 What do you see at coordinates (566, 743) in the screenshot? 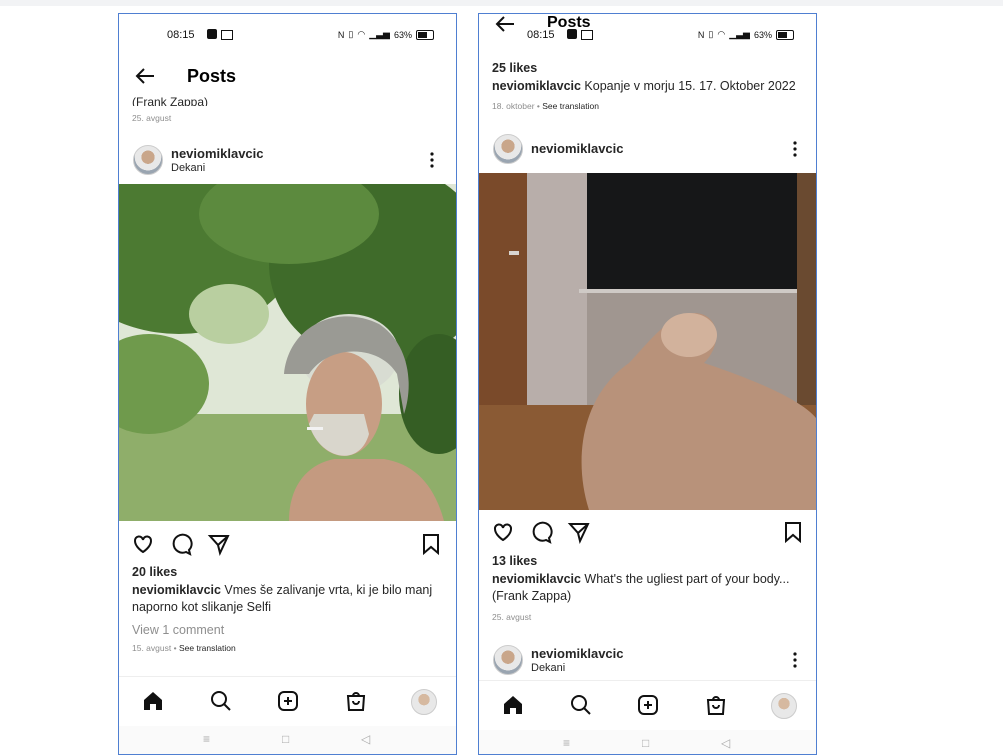
I see `recent-apps-icon: ≡` at bounding box center [566, 743].